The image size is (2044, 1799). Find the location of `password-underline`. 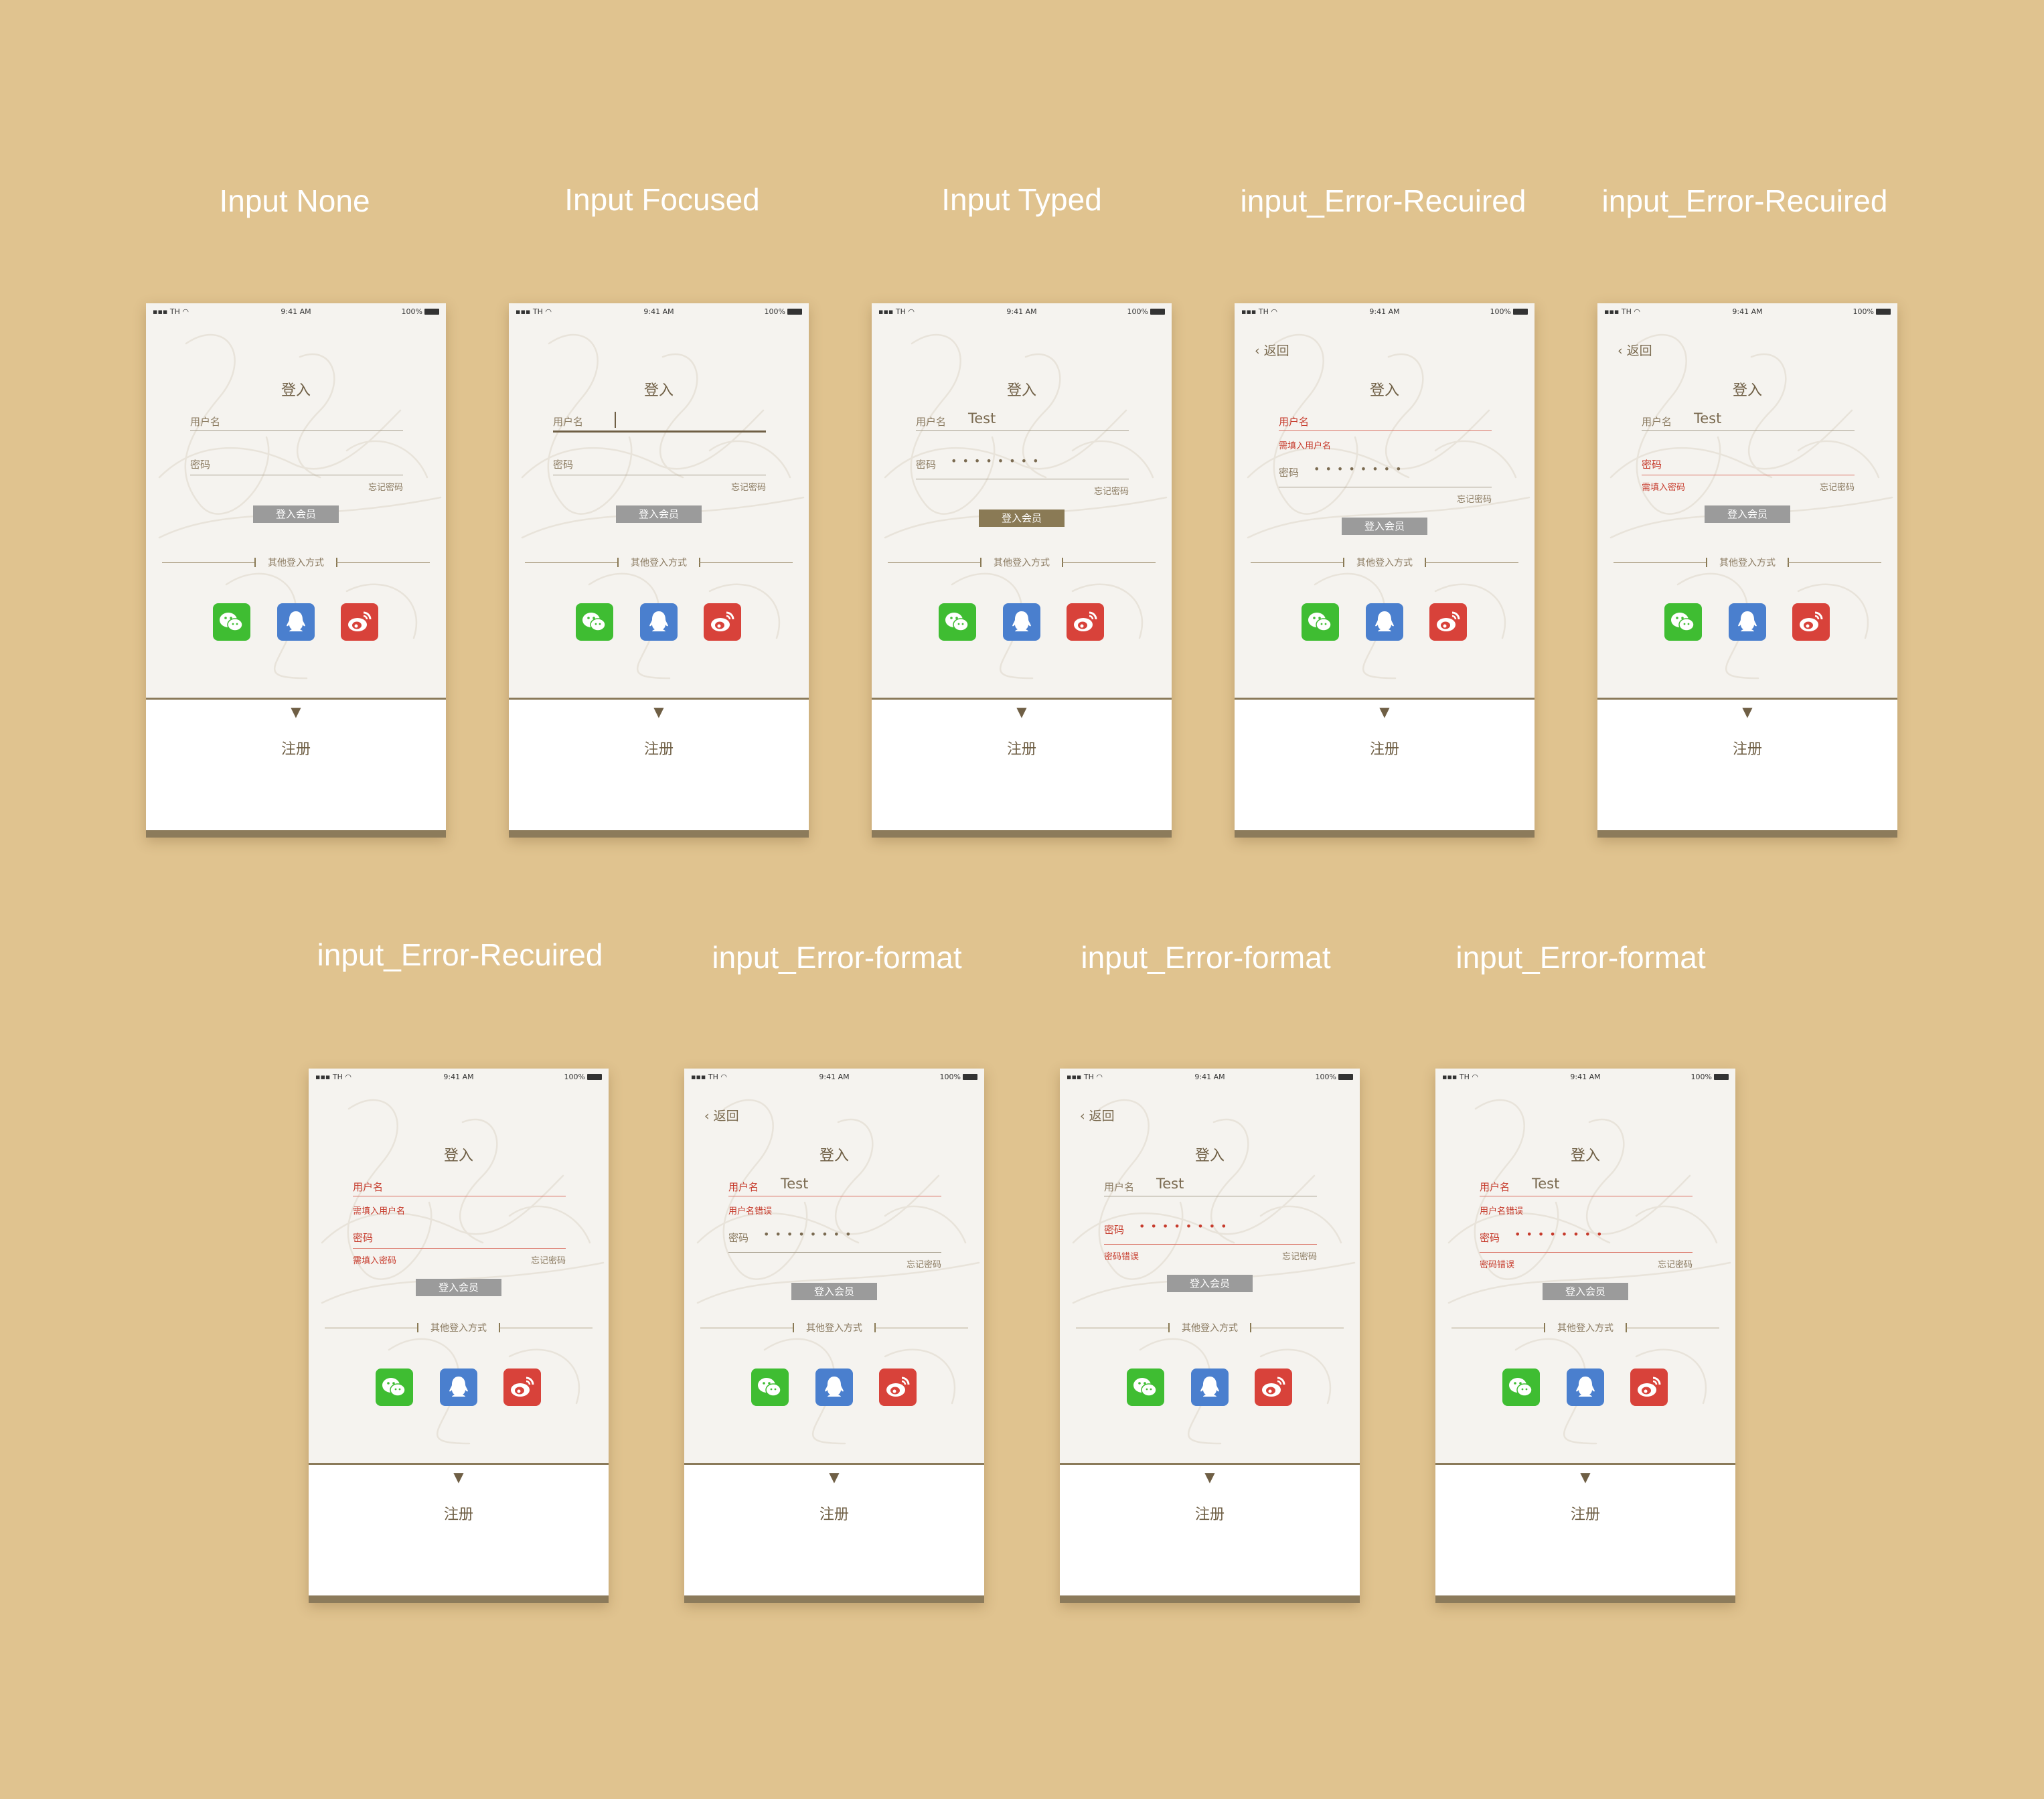

password-underline is located at coordinates (834, 1253).